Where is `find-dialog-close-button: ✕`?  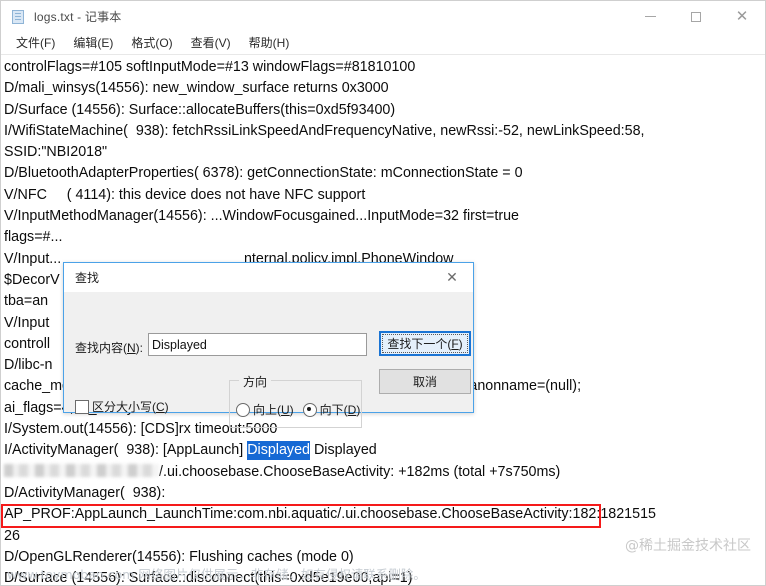
find-dialog-close-button: ✕ is located at coordinates (452, 277).